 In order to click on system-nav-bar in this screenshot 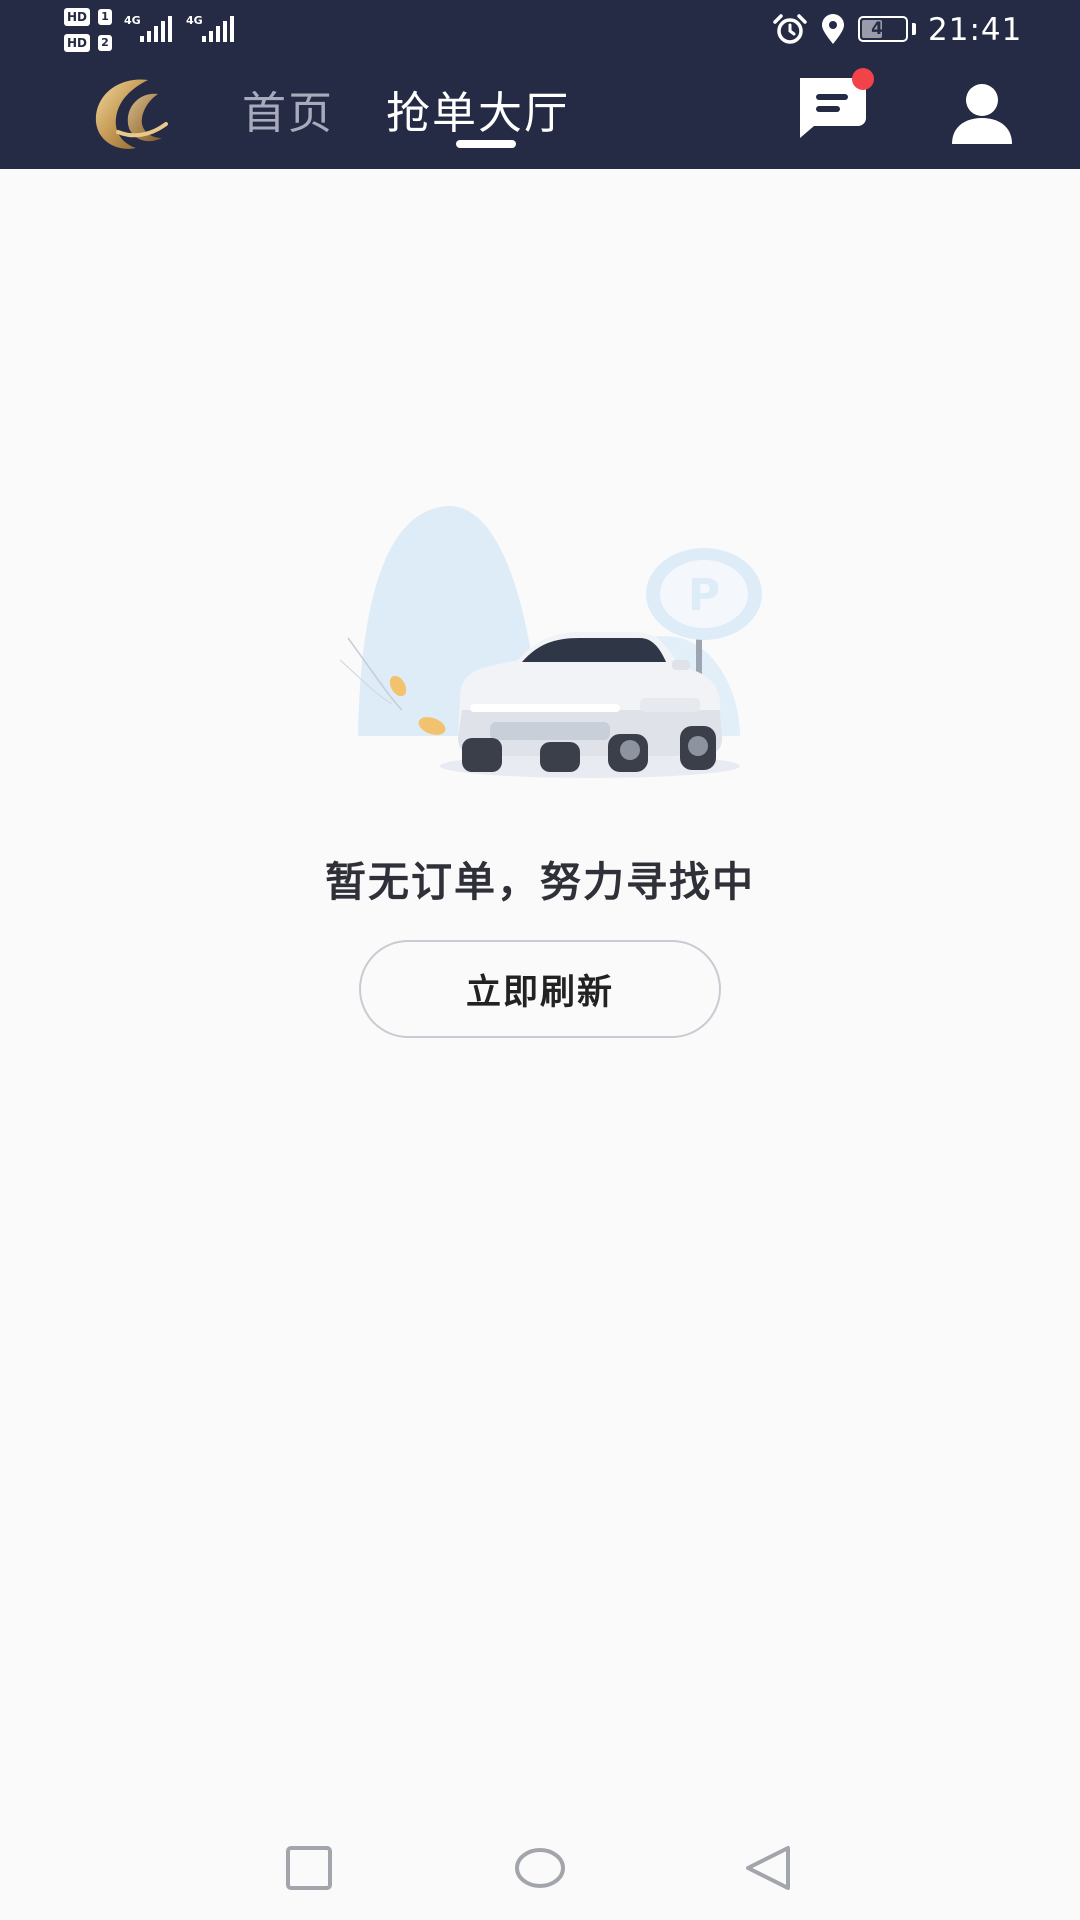, I will do `click(540, 1866)`.